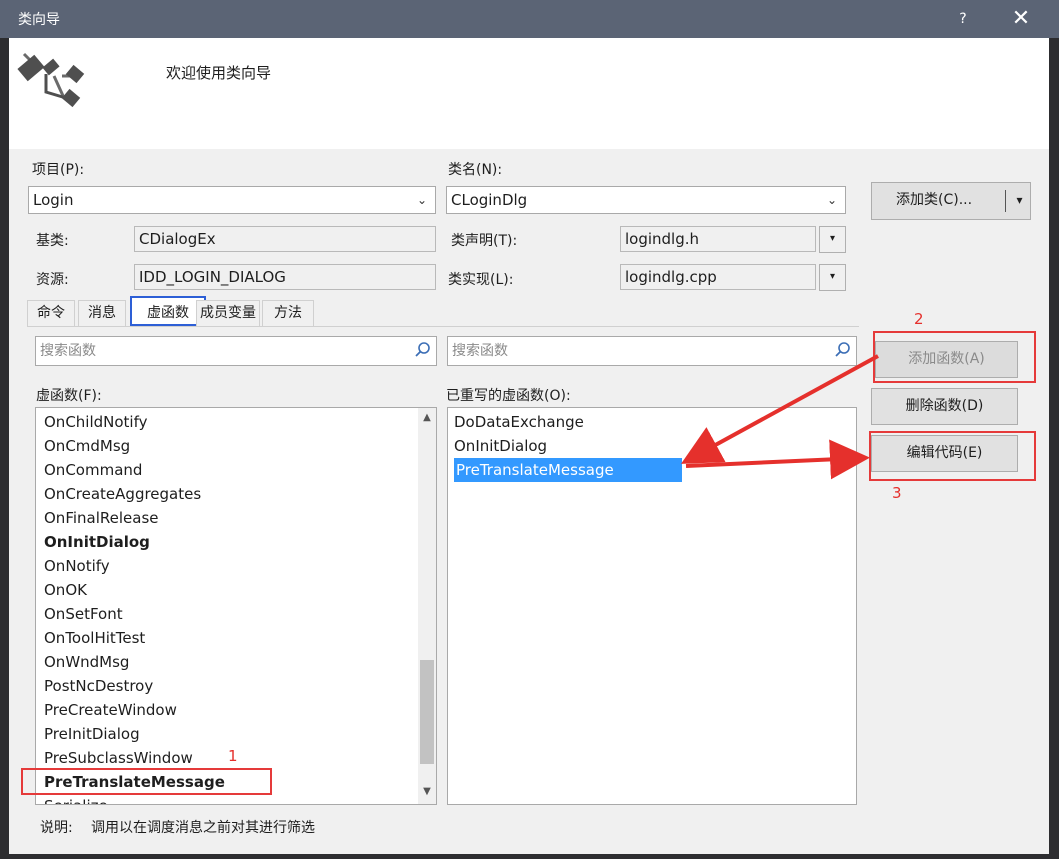  What do you see at coordinates (508, 396) in the screenshot?
I see `overridden-functions-label: 已重写的虚函数(O):` at bounding box center [508, 396].